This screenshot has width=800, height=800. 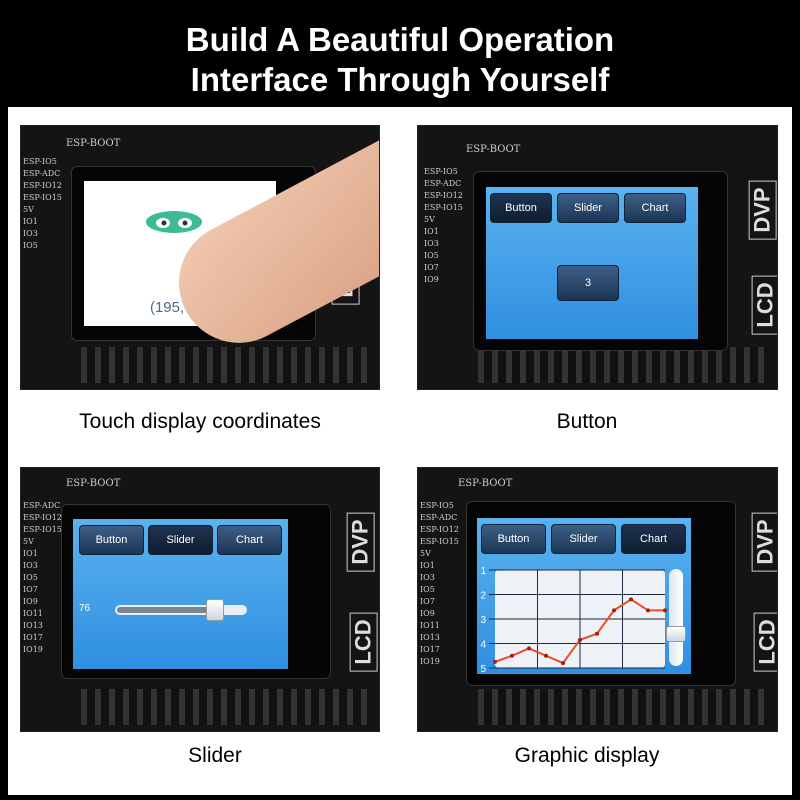 I want to click on slider-screen: Button Slider Chart 76, so click(x=180, y=594).